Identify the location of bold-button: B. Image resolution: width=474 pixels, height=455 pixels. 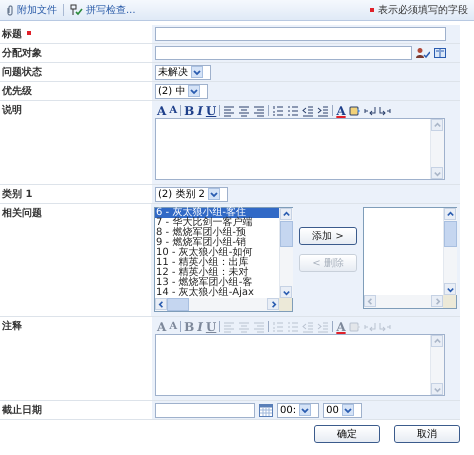
(189, 110).